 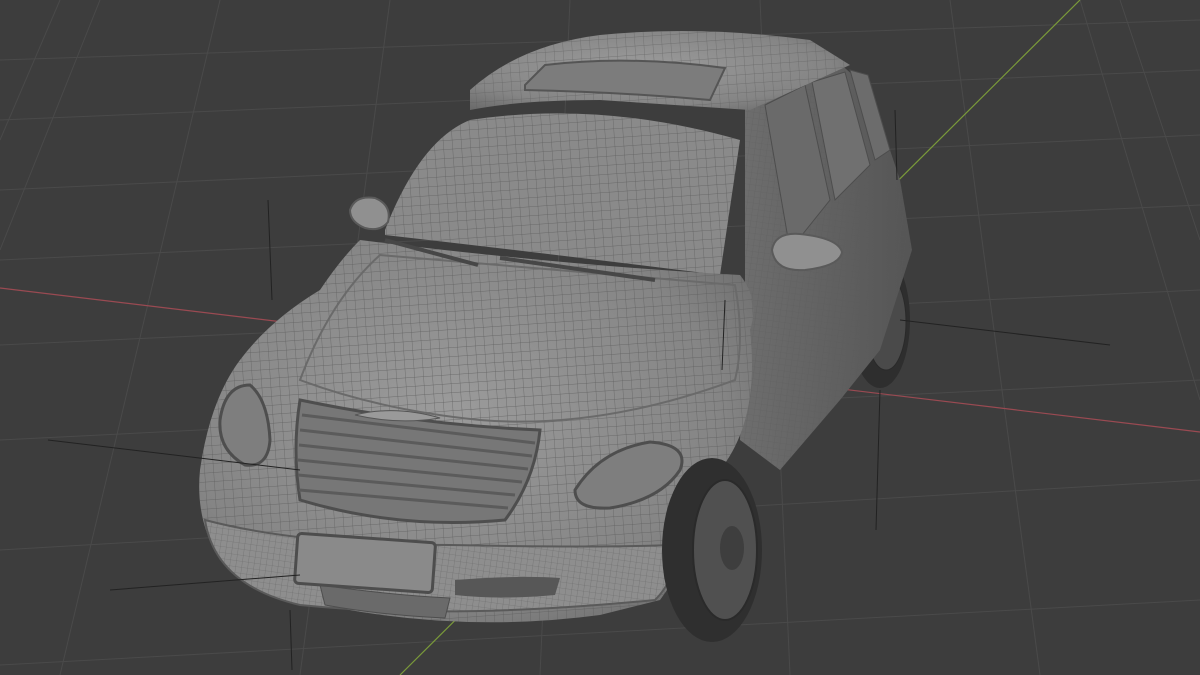 What do you see at coordinates (369, 213) in the screenshot?
I see `mirror-left` at bounding box center [369, 213].